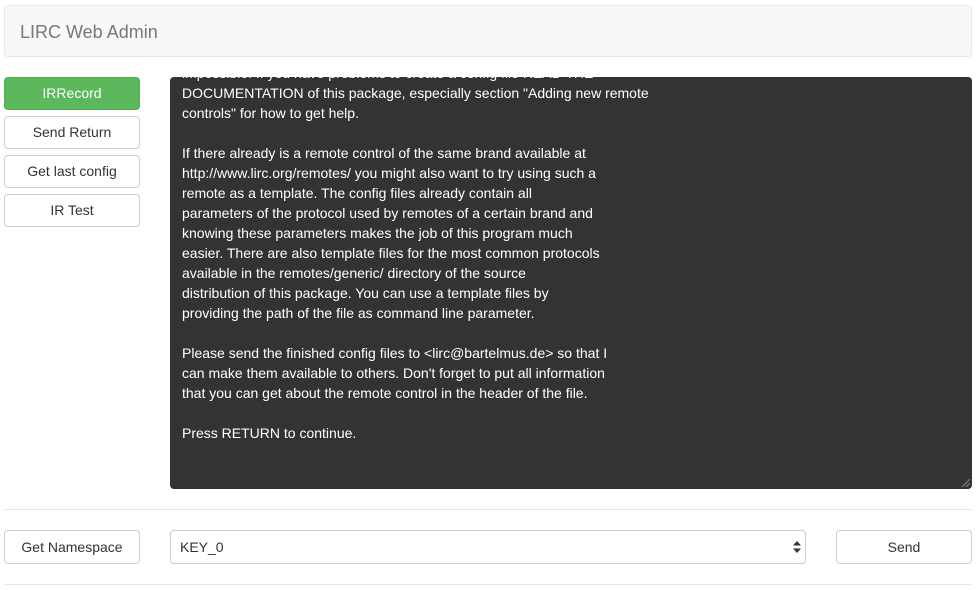 This screenshot has width=977, height=590. I want to click on irrecord-button: IRRecord, so click(72, 93).